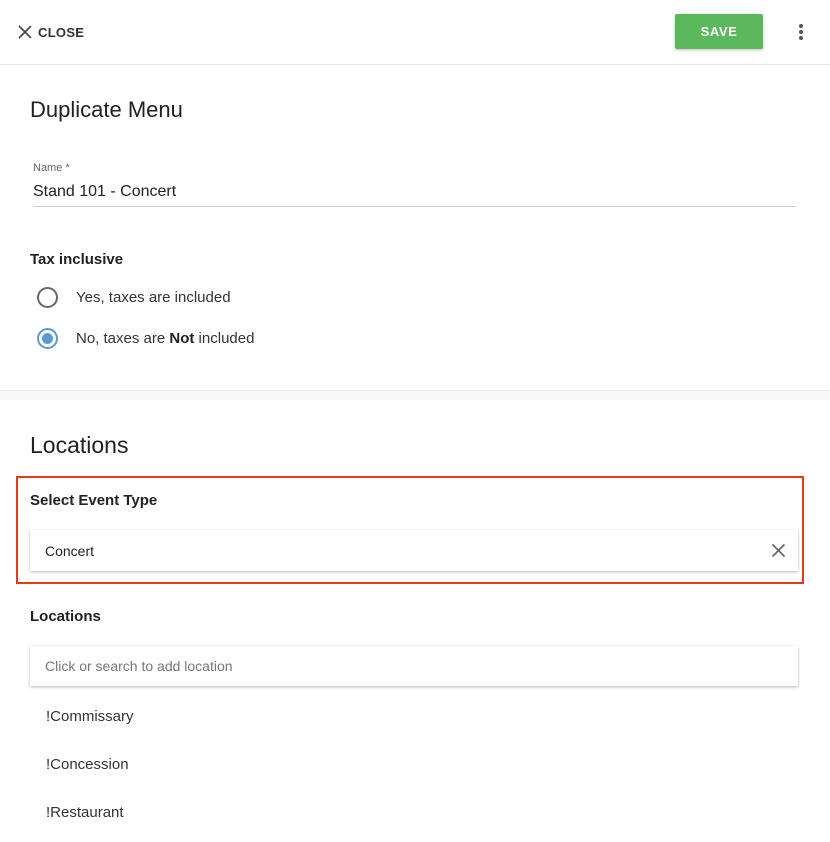  Describe the element at coordinates (94, 500) in the screenshot. I see `event-type-label: Select Event Type` at that location.